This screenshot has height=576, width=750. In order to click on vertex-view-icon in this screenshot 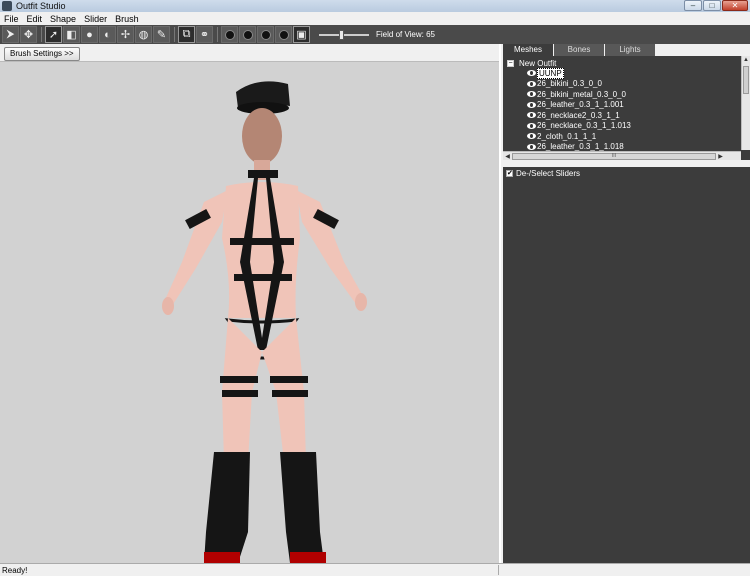, I will do `click(229, 34)`.